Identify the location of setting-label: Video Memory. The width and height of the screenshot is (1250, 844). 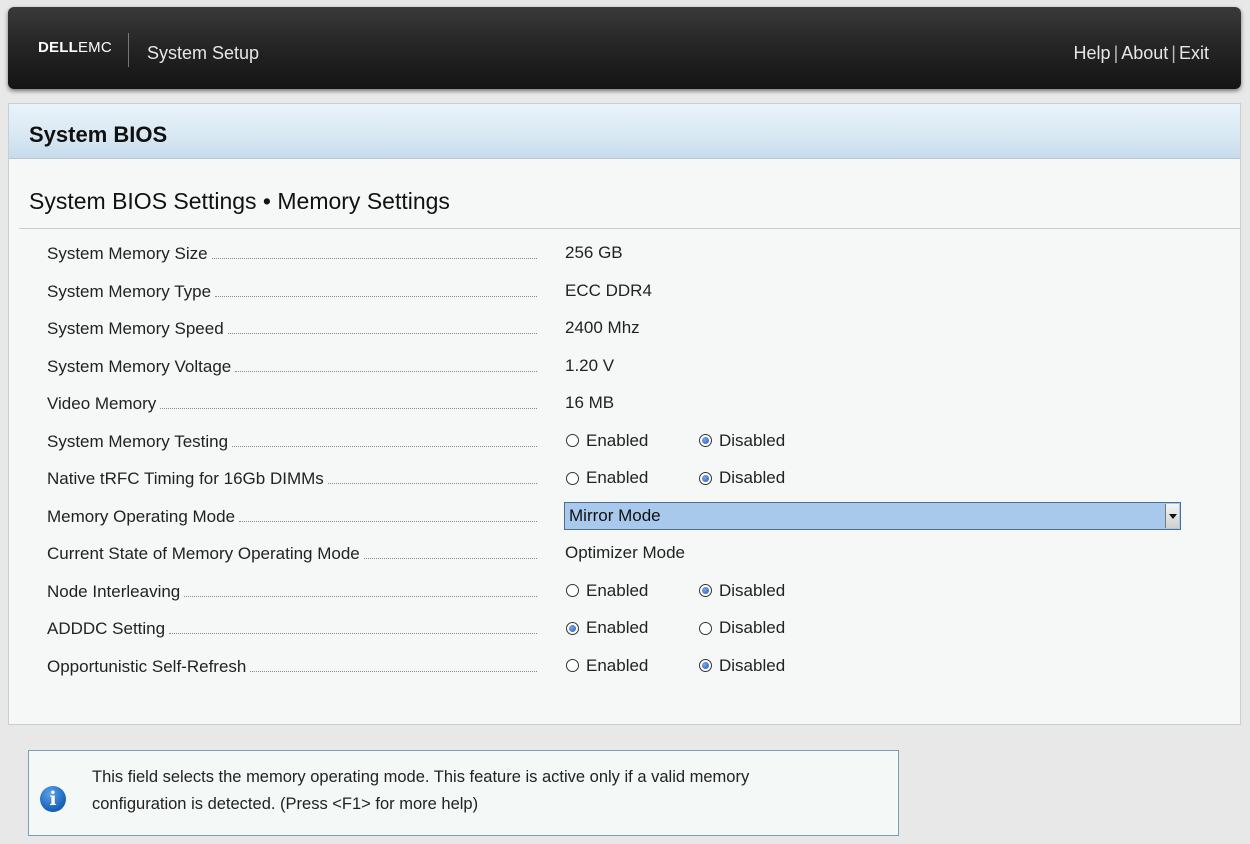
(102, 403).